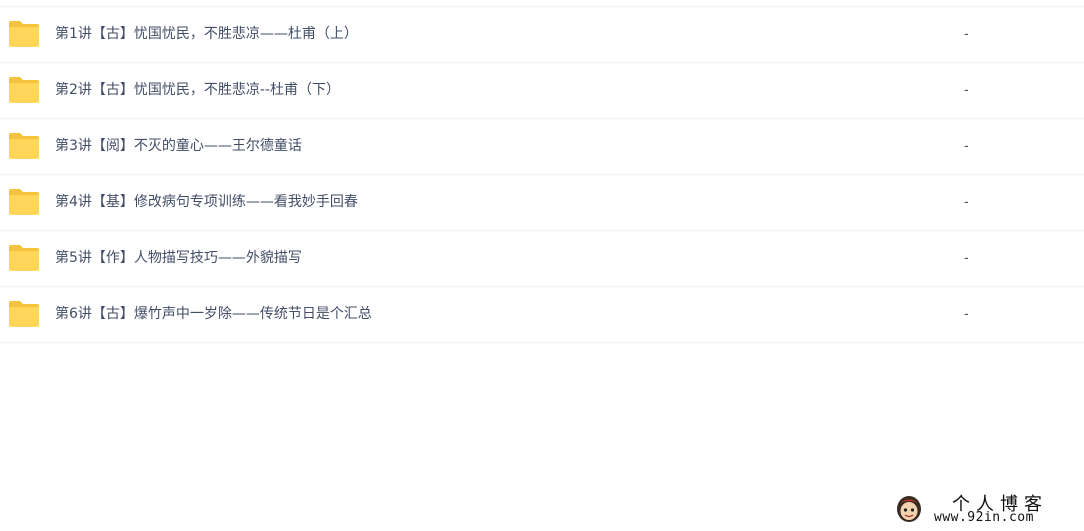  Describe the element at coordinates (206, 34) in the screenshot. I see `file-name: 第1讲【古】忧国忧民，不胜悲凉——杜甫（上）` at that location.